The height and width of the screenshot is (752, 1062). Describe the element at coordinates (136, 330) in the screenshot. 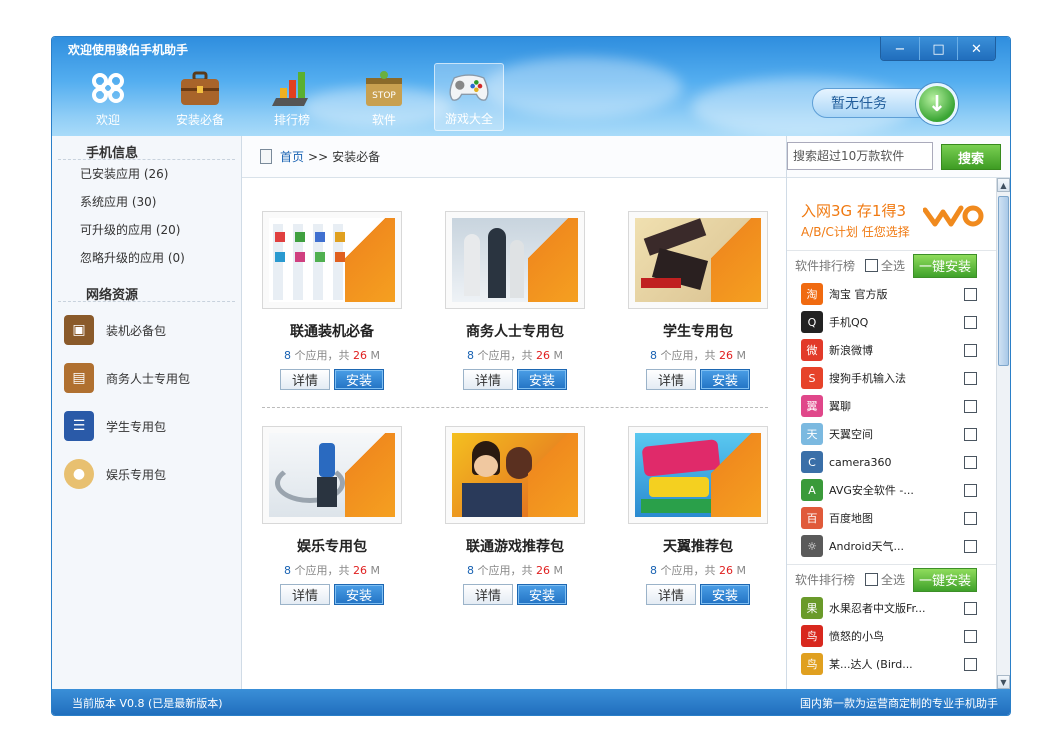

I see `package-label: 装机必备包` at that location.